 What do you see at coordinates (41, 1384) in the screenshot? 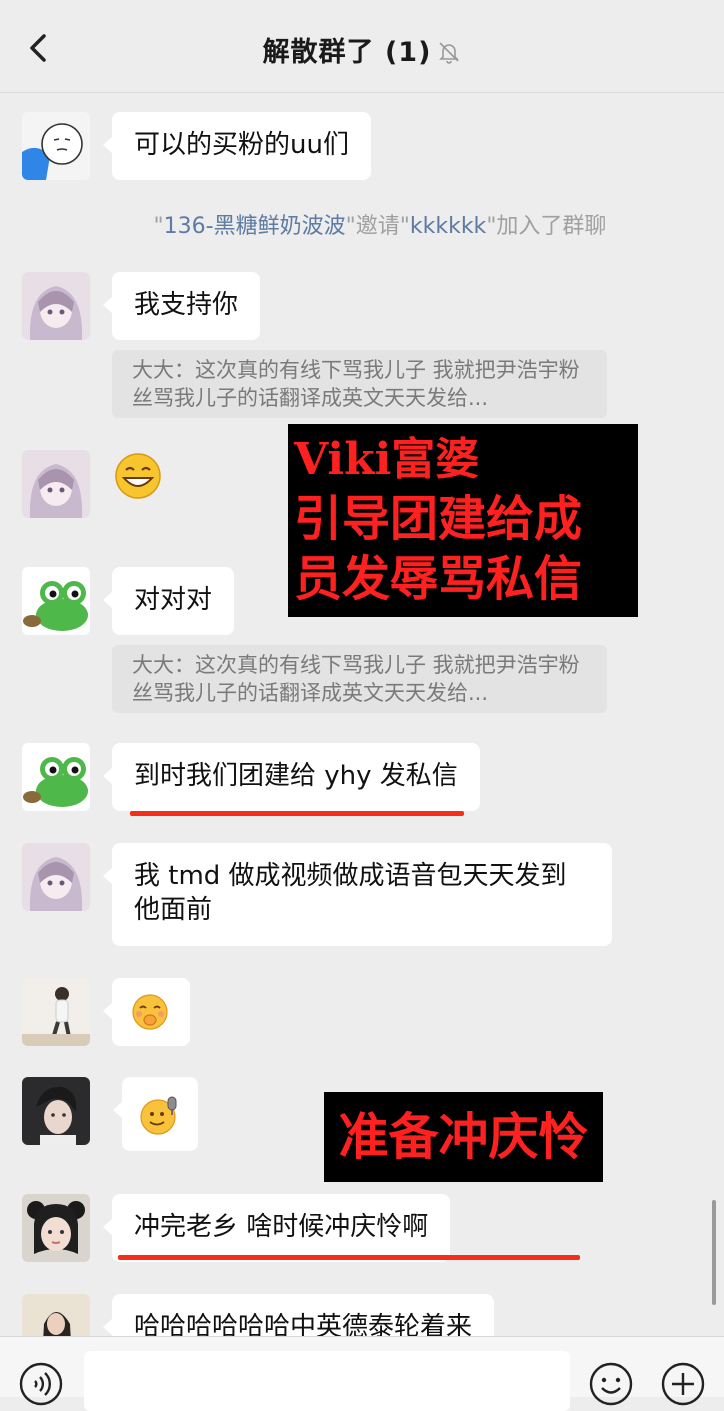
I see `voice-icon` at bounding box center [41, 1384].